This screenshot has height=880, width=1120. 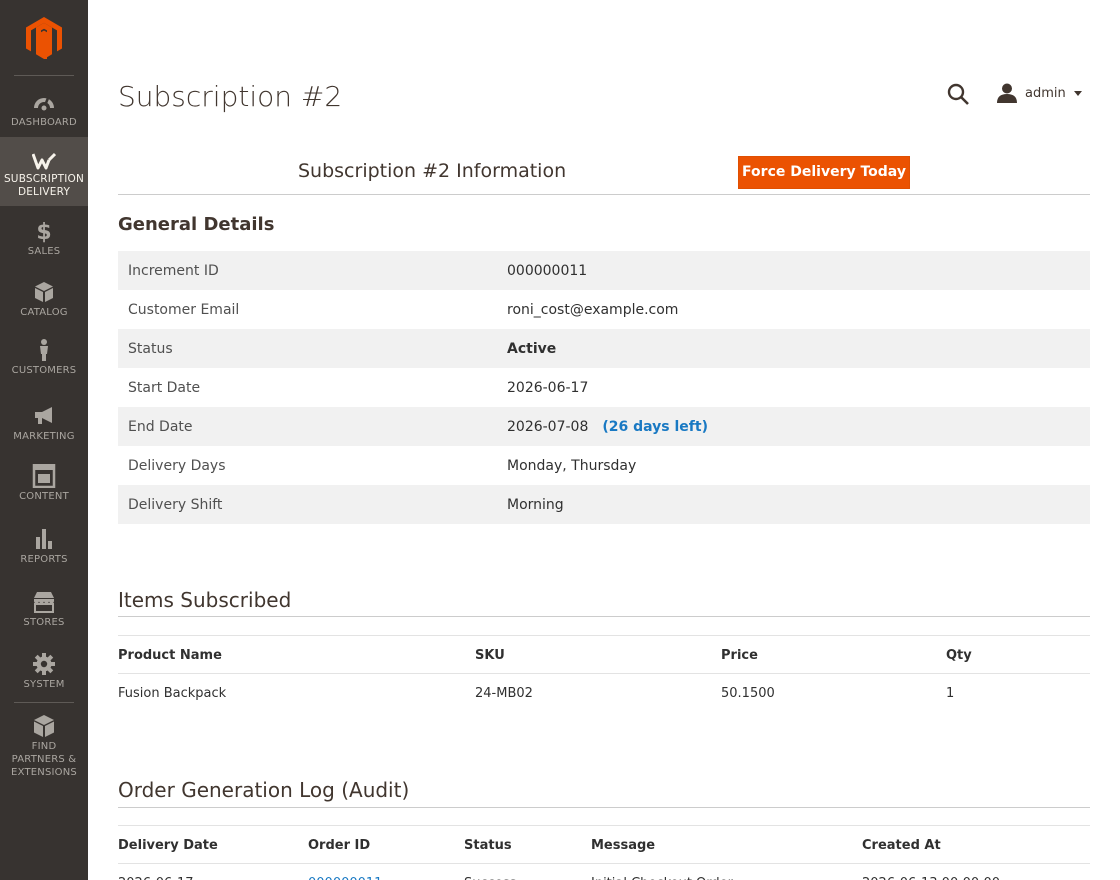 I want to click on cube-icon, so click(x=44, y=726).